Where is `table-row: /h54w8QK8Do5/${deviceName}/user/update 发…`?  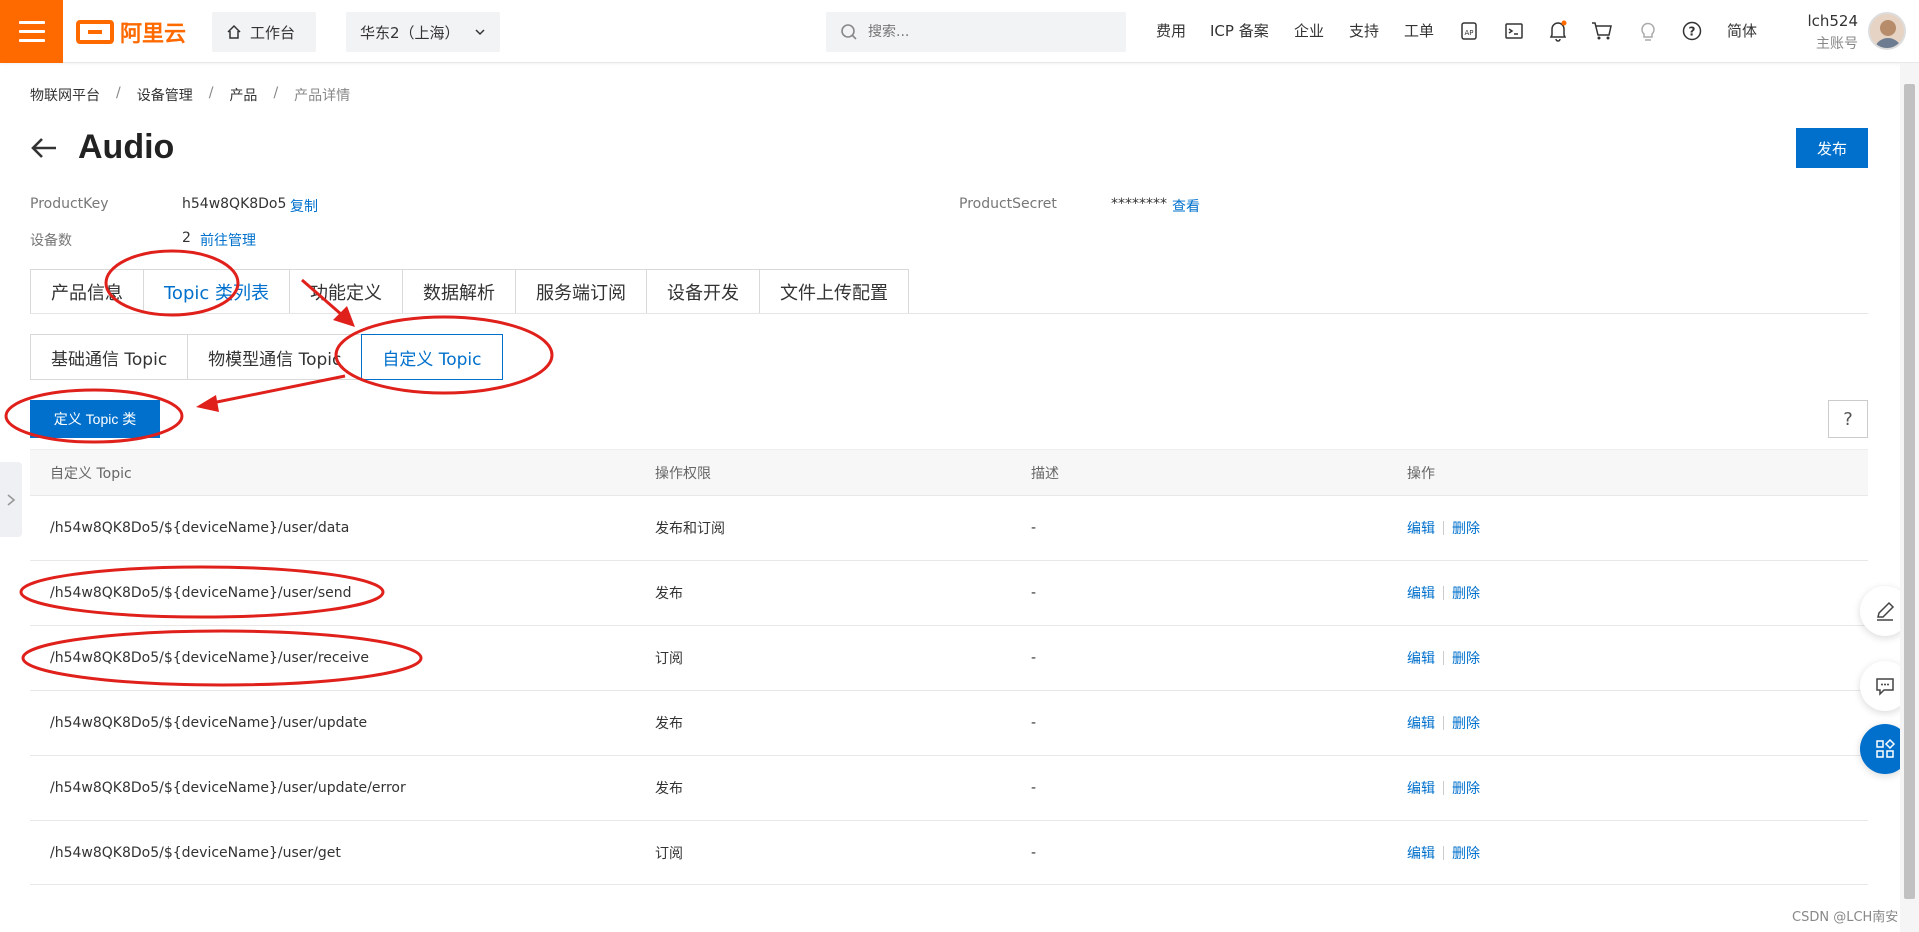 table-row: /h54w8QK8Do5/${deviceName}/user/update 发… is located at coordinates (949, 722).